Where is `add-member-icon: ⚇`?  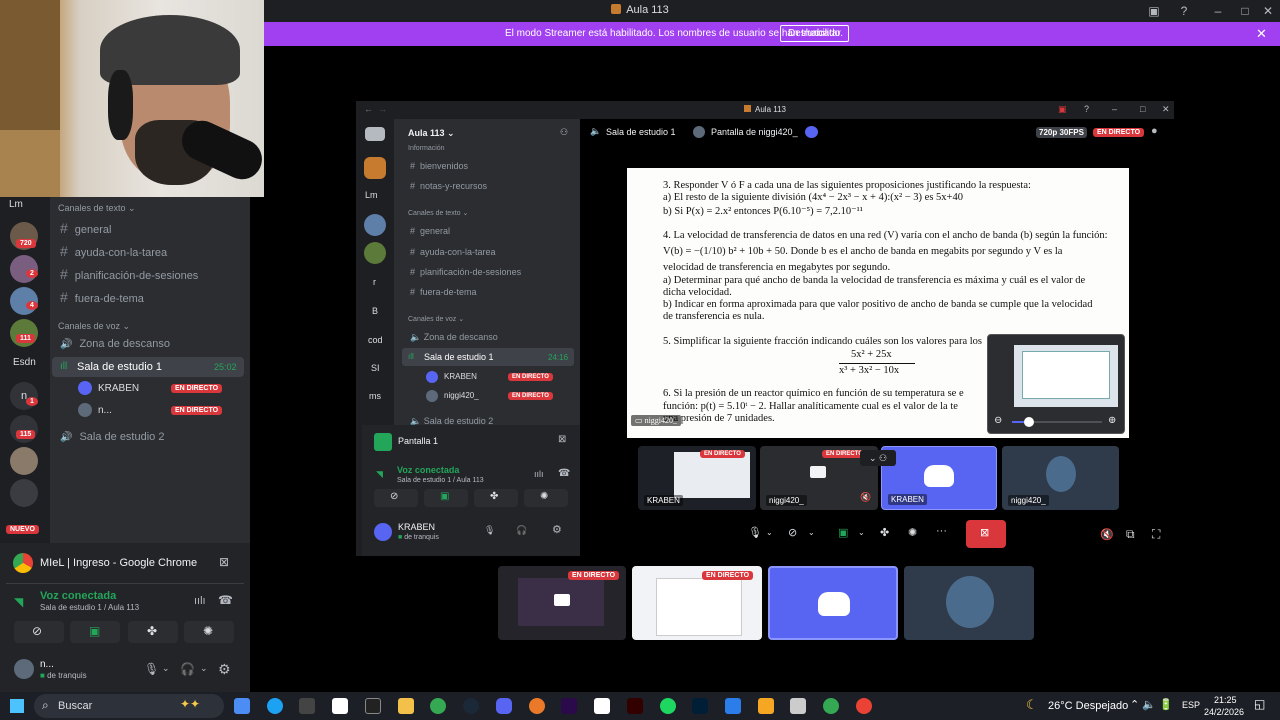
add-member-icon: ⚇ is located at coordinates (564, 132).